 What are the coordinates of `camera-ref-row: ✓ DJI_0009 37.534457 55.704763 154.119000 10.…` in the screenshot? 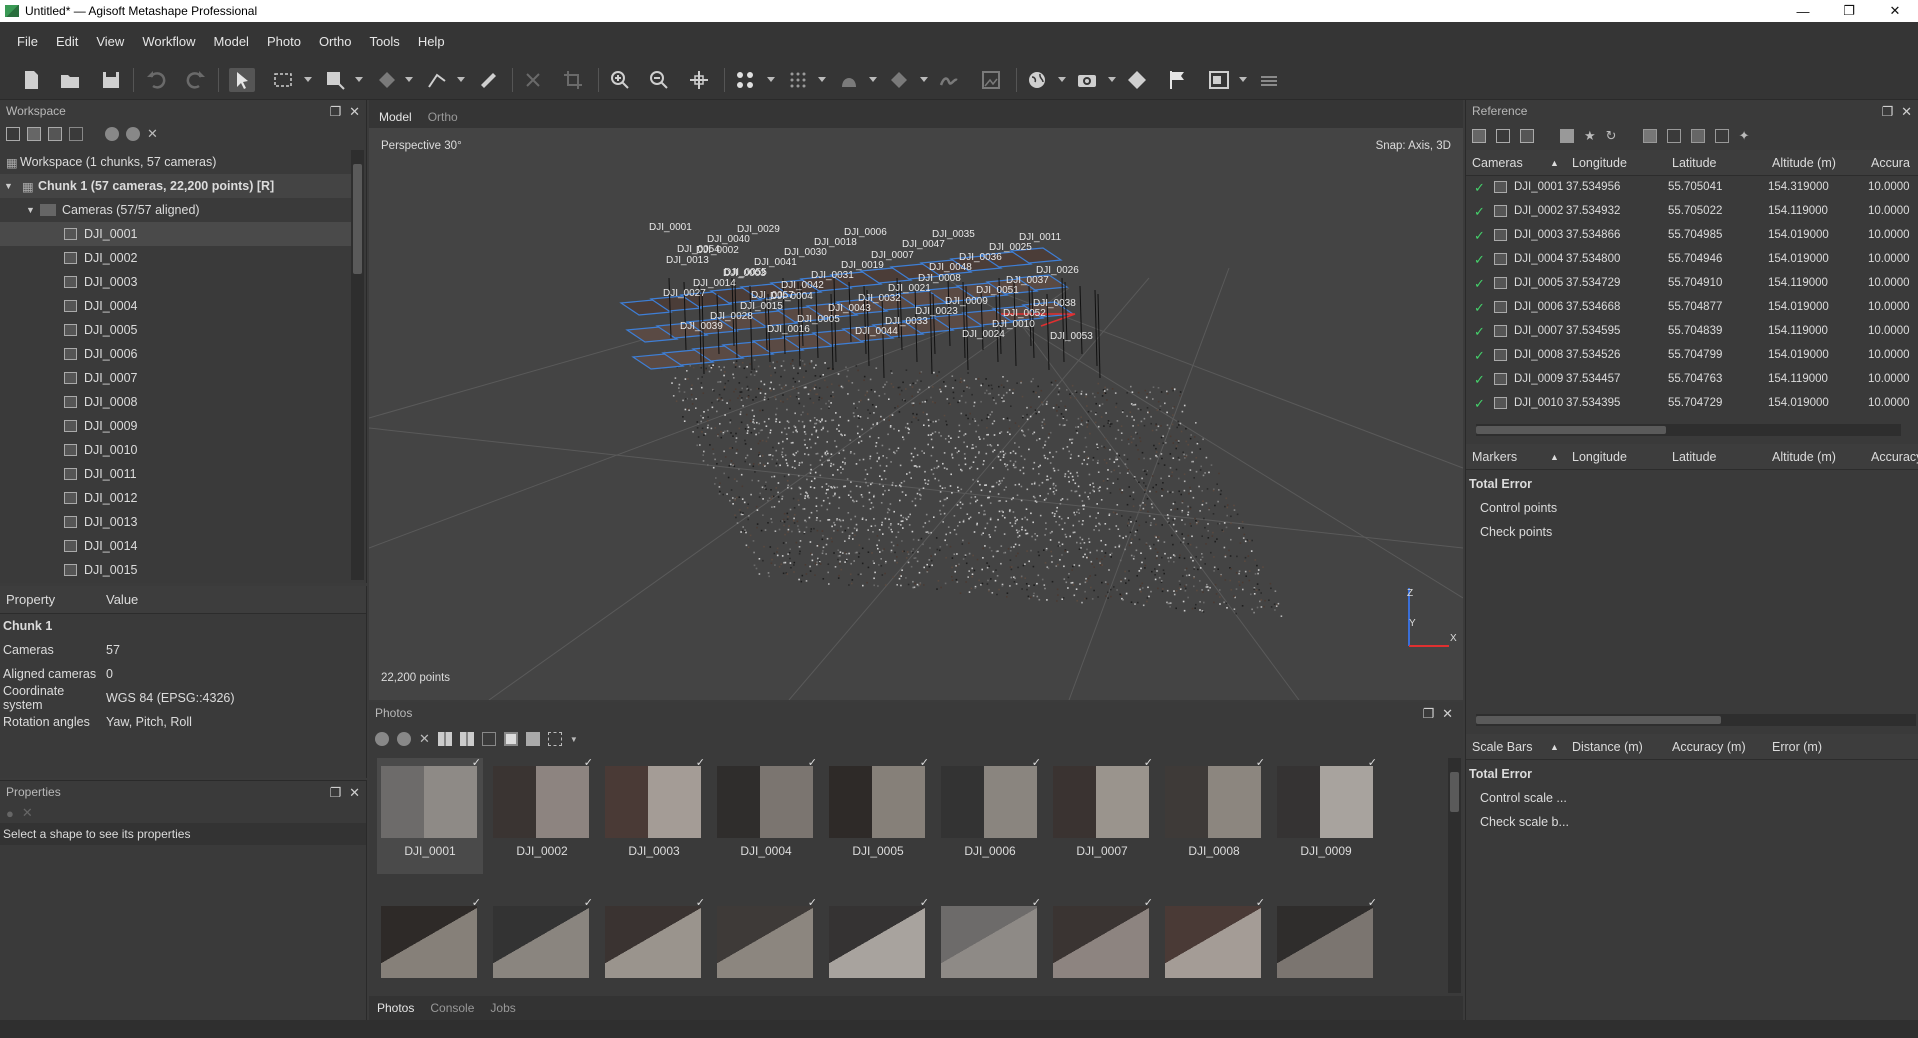 It's located at (1692, 380).